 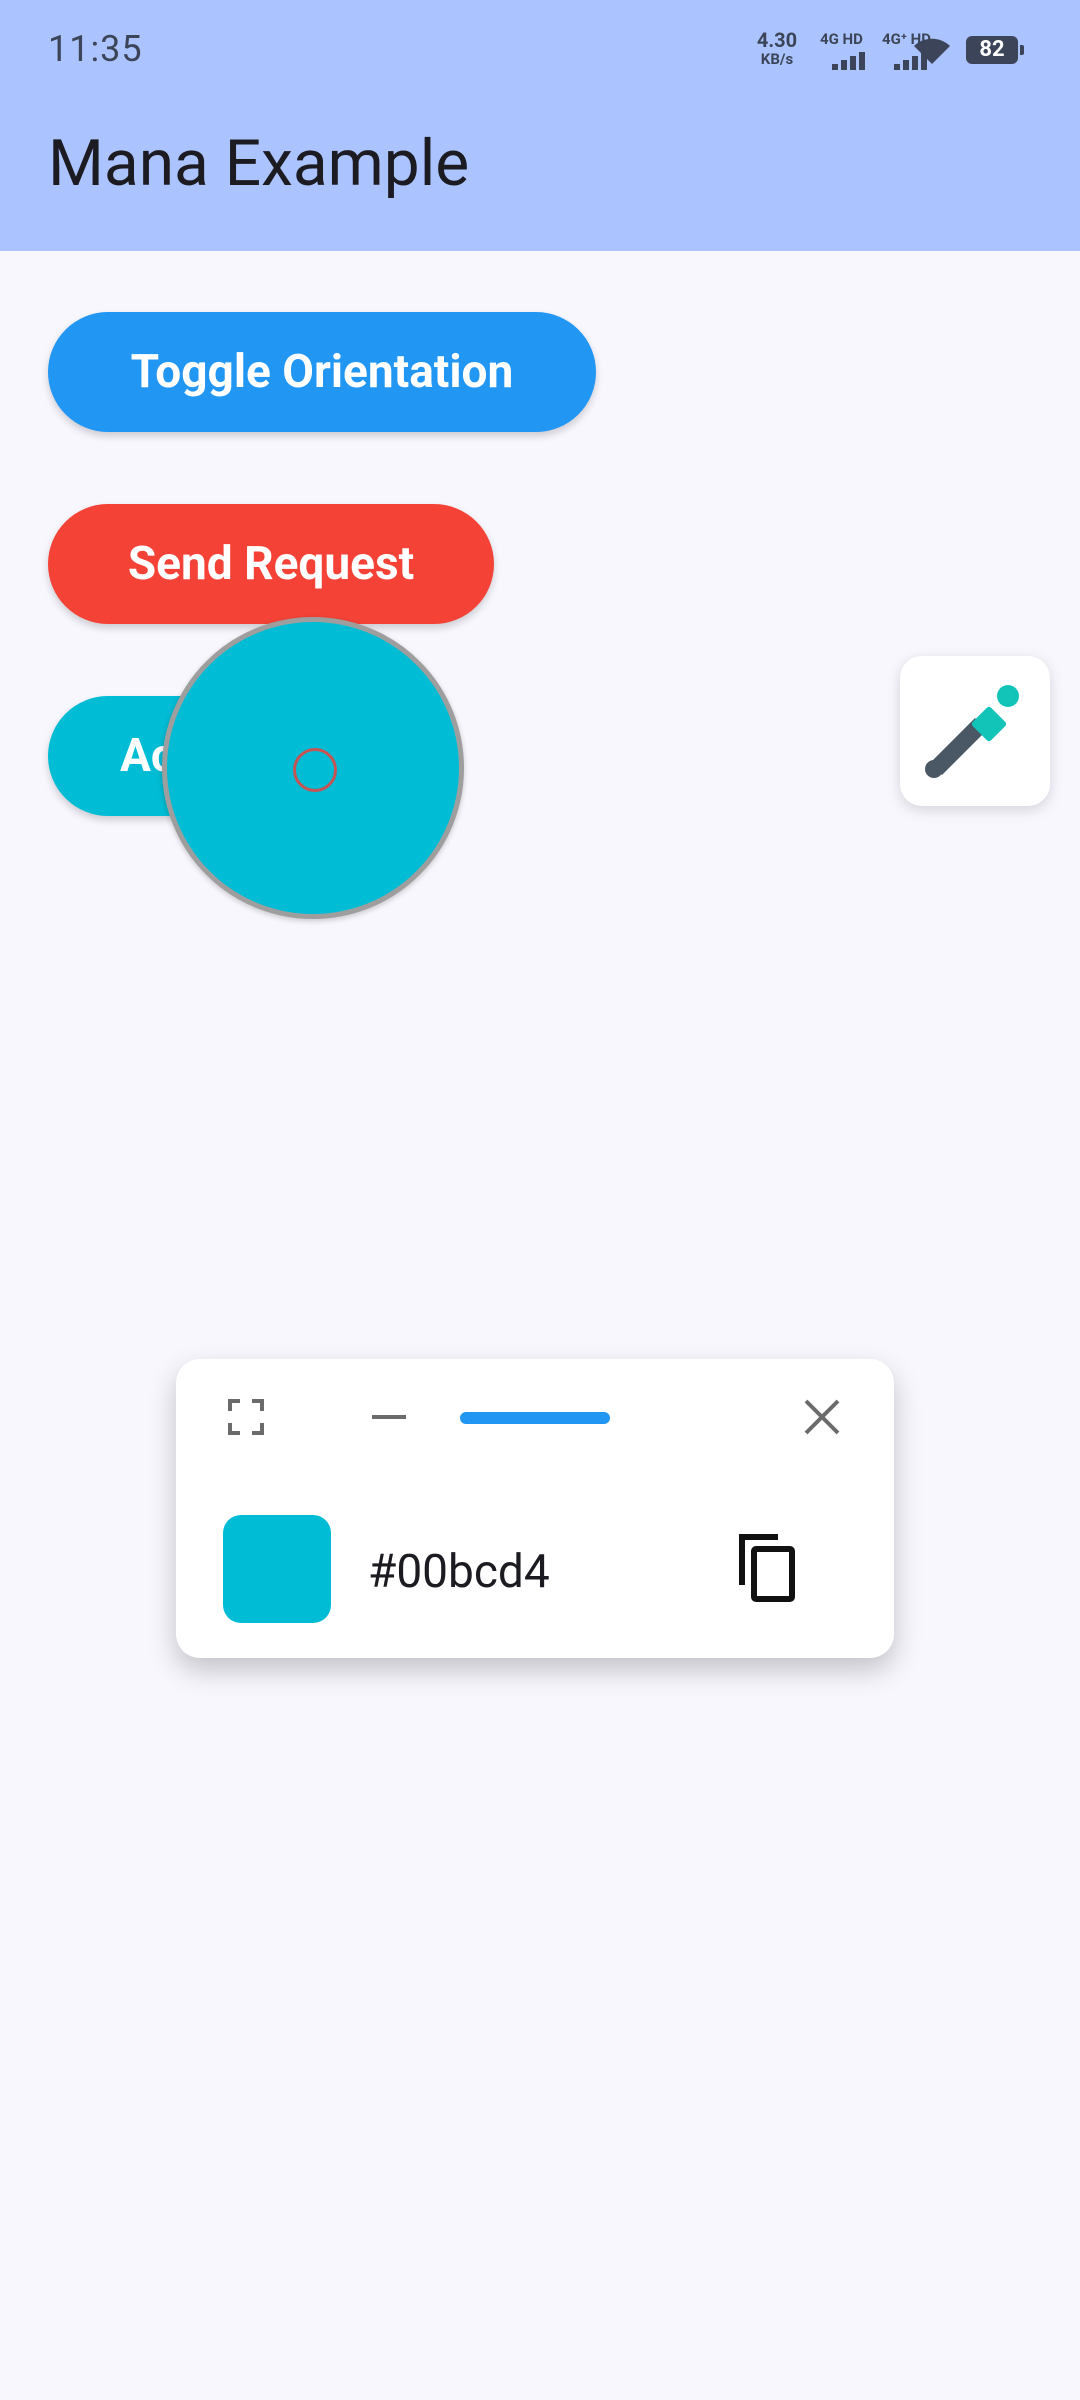 What do you see at coordinates (768, 1567) in the screenshot?
I see `copy-icon` at bounding box center [768, 1567].